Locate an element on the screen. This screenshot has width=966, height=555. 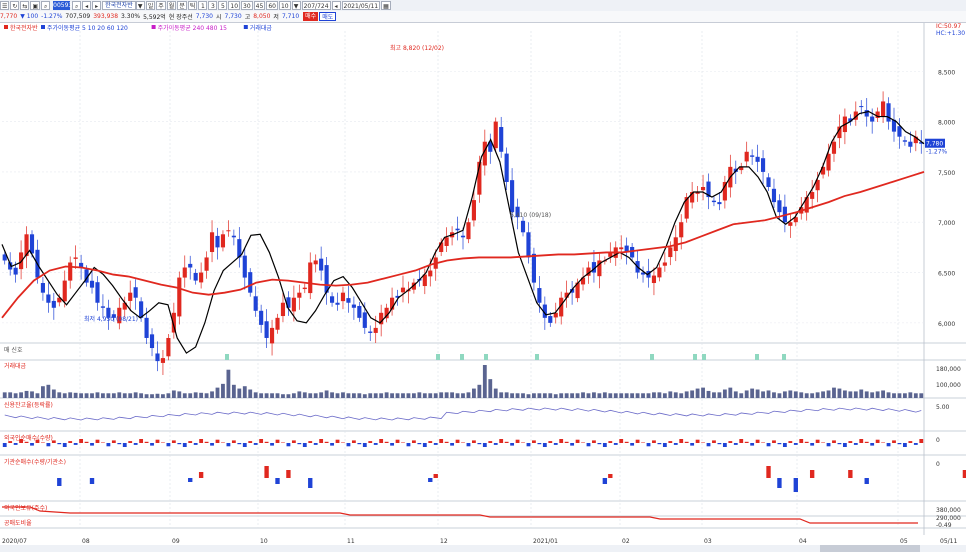
minute-30-button: 30 is located at coordinates (247, 5).